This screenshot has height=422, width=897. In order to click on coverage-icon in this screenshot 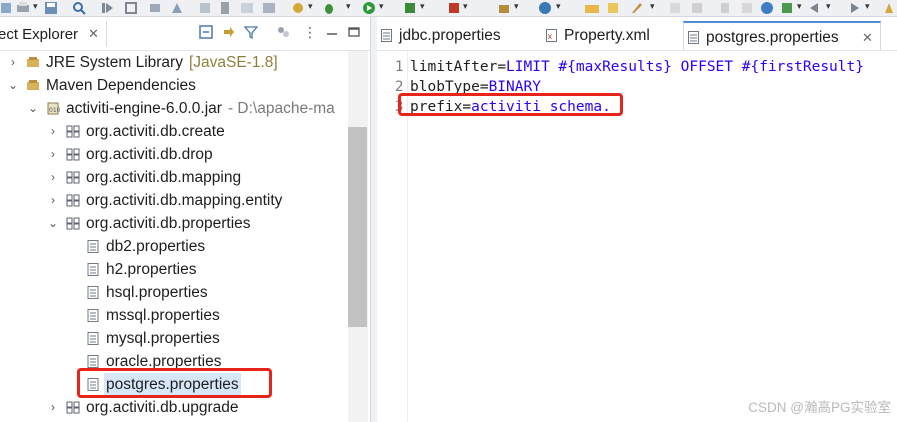, I will do `click(410, 8)`.